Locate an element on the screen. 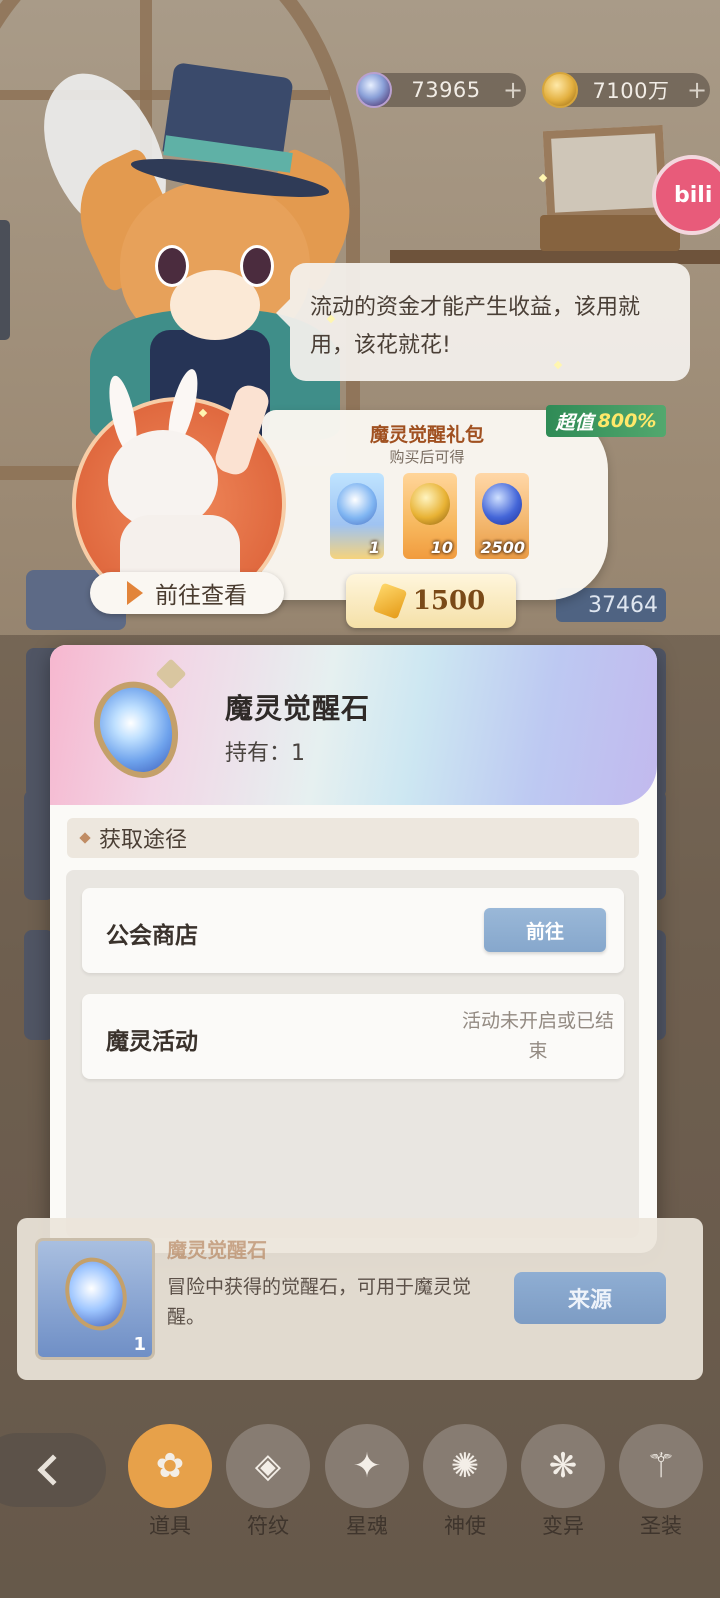  gem-icon is located at coordinates (374, 90).